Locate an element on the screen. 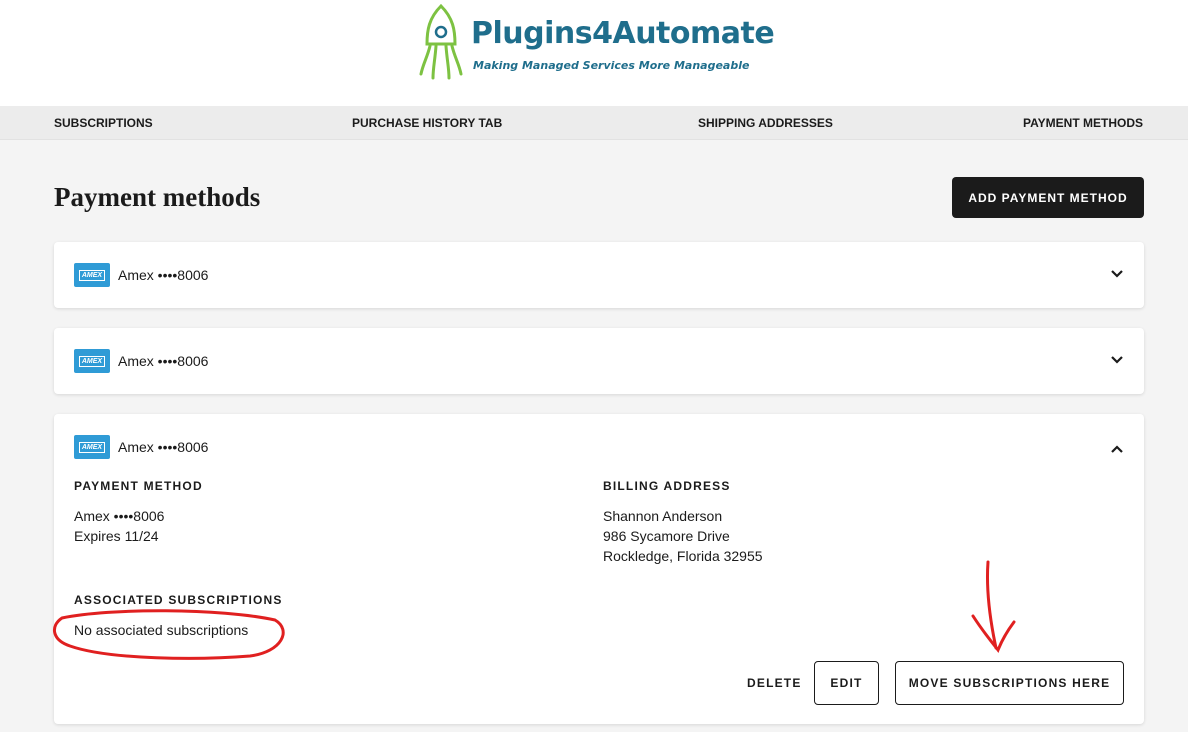 This screenshot has height=732, width=1188. brand-tagline: Making Managed Services More Manageable is located at coordinates (611, 65).